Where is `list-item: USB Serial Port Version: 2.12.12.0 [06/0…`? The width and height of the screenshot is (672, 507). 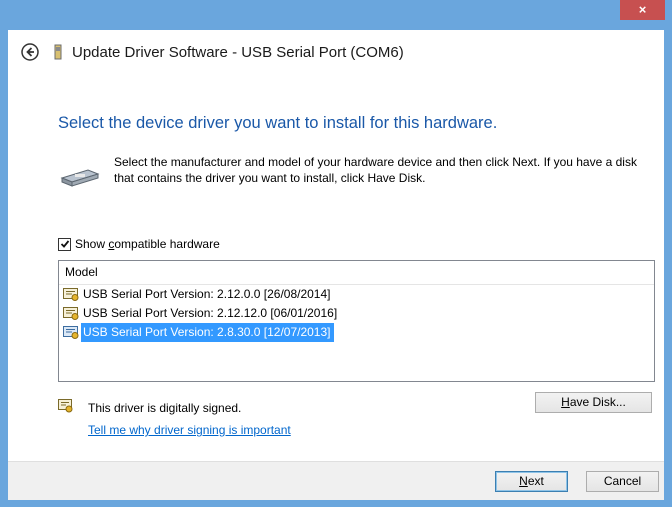 list-item: USB Serial Port Version: 2.12.12.0 [06/0… is located at coordinates (356, 313).